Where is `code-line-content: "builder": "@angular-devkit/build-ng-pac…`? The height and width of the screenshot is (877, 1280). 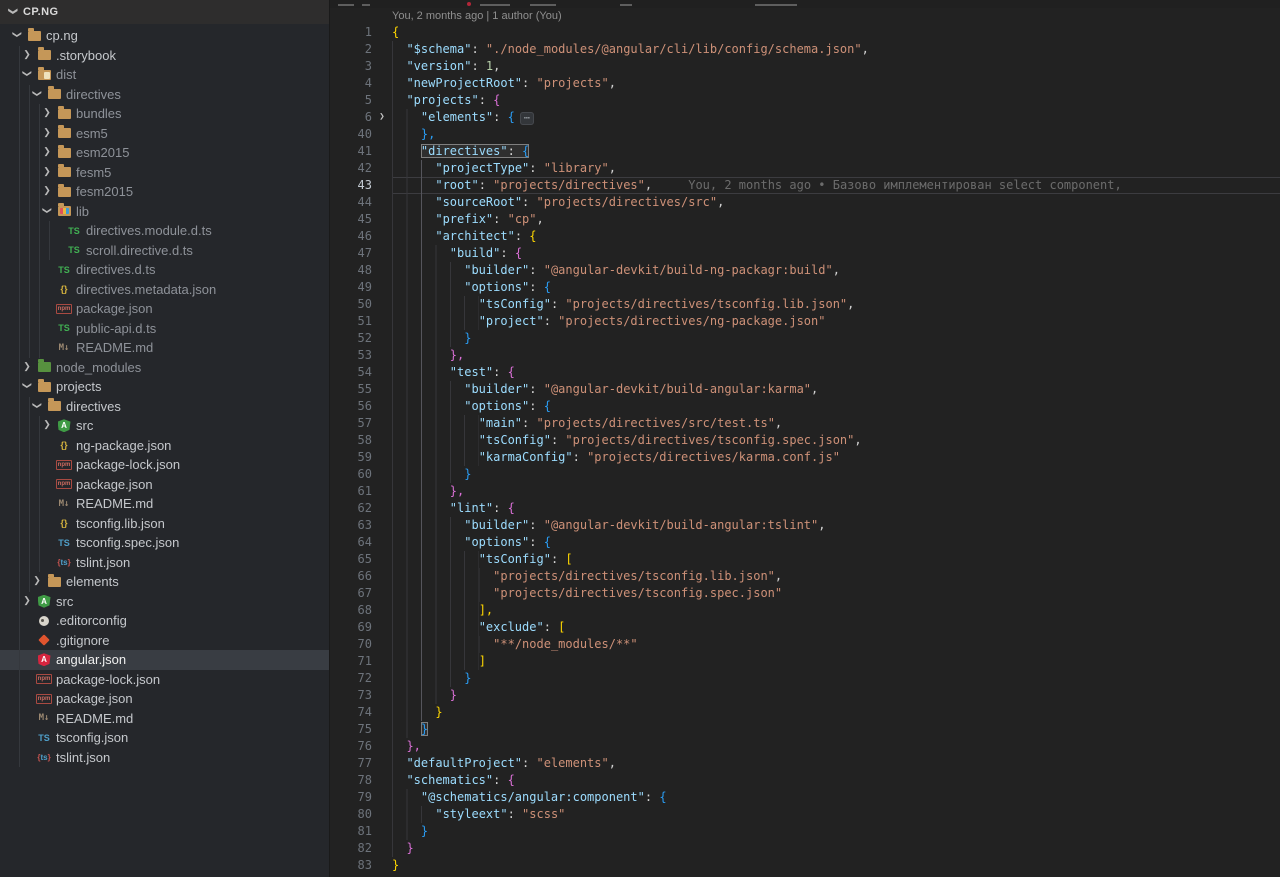 code-line-content: "builder": "@angular-devkit/build-ng-pac… is located at coordinates (836, 270).